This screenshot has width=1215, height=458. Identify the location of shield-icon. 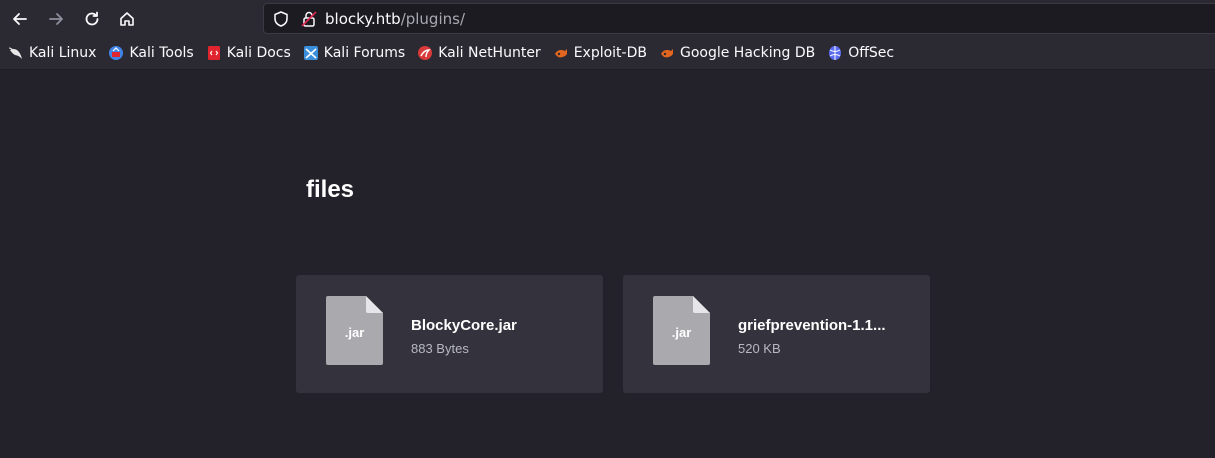
(281, 19).